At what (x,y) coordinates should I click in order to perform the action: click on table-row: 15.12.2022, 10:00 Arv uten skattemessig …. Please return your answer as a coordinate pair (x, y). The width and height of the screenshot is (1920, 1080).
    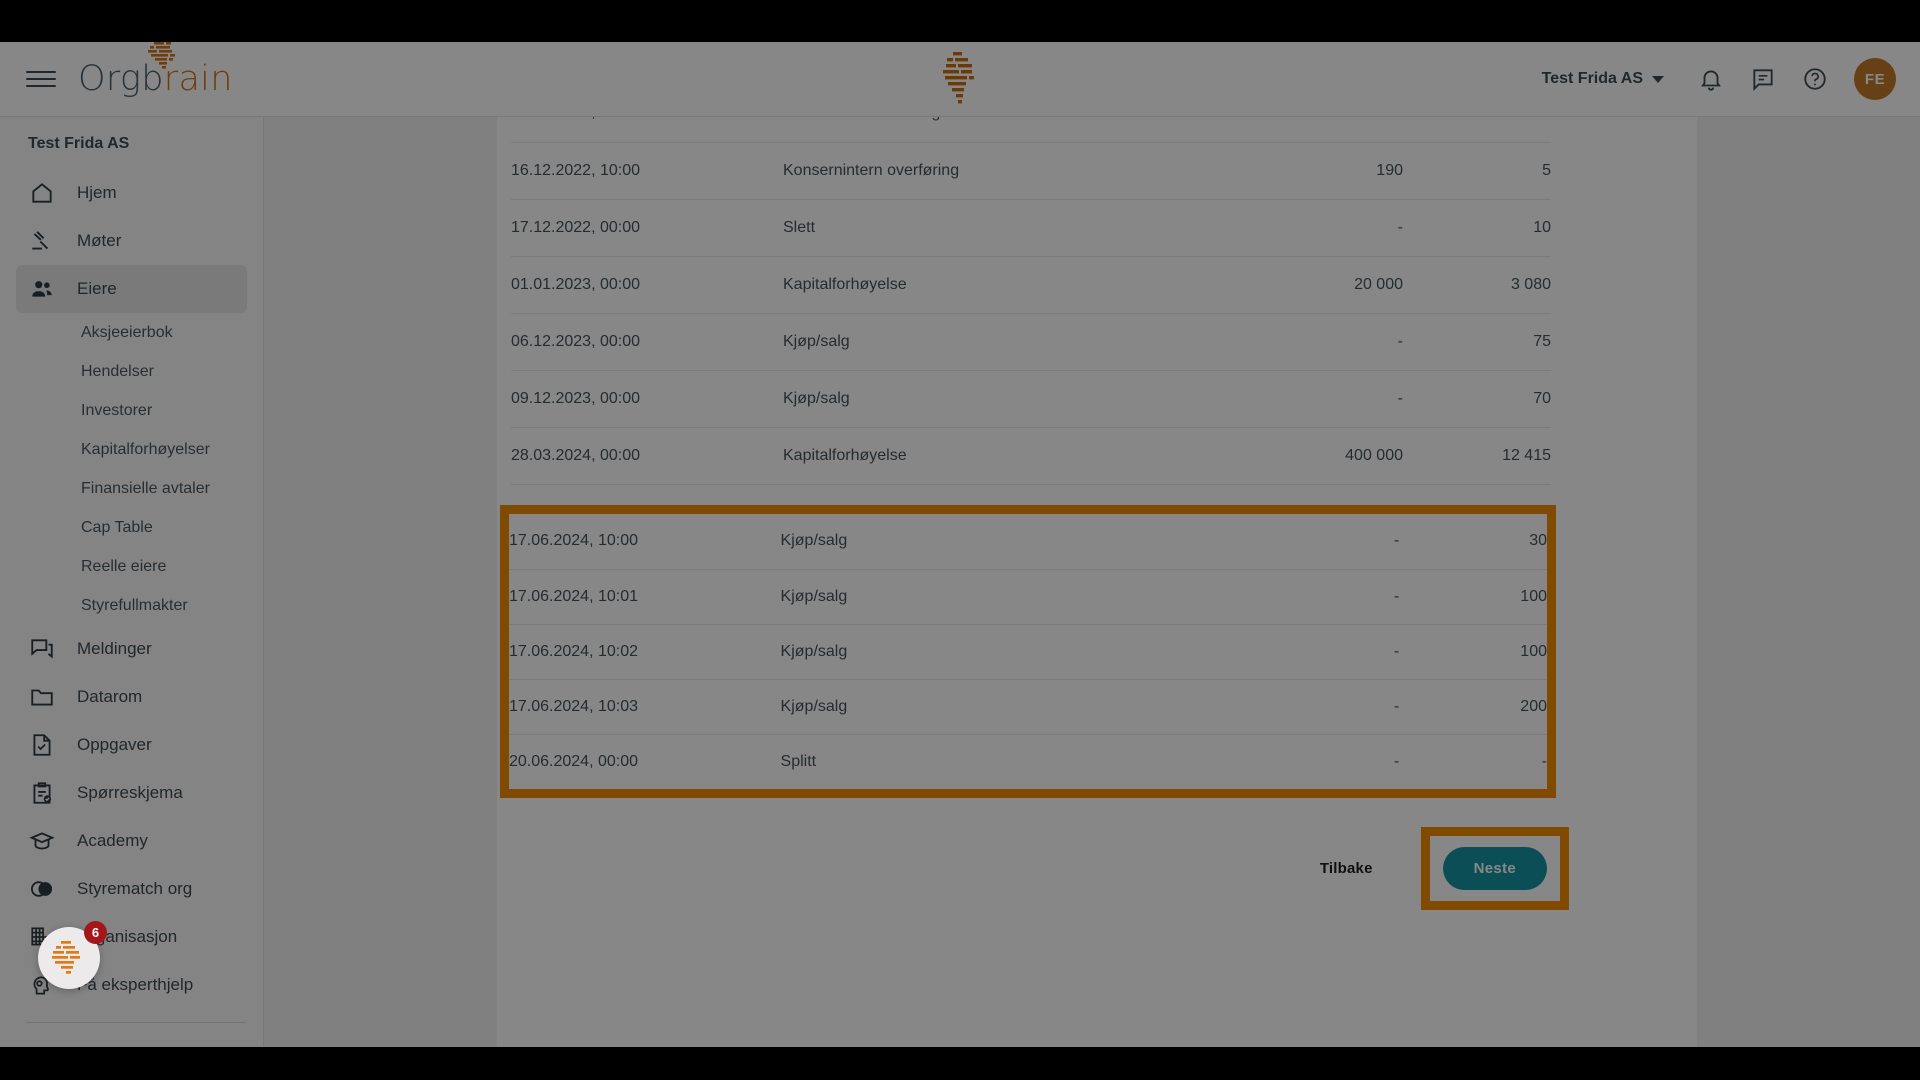
    Looking at the image, I should click on (1031, 129).